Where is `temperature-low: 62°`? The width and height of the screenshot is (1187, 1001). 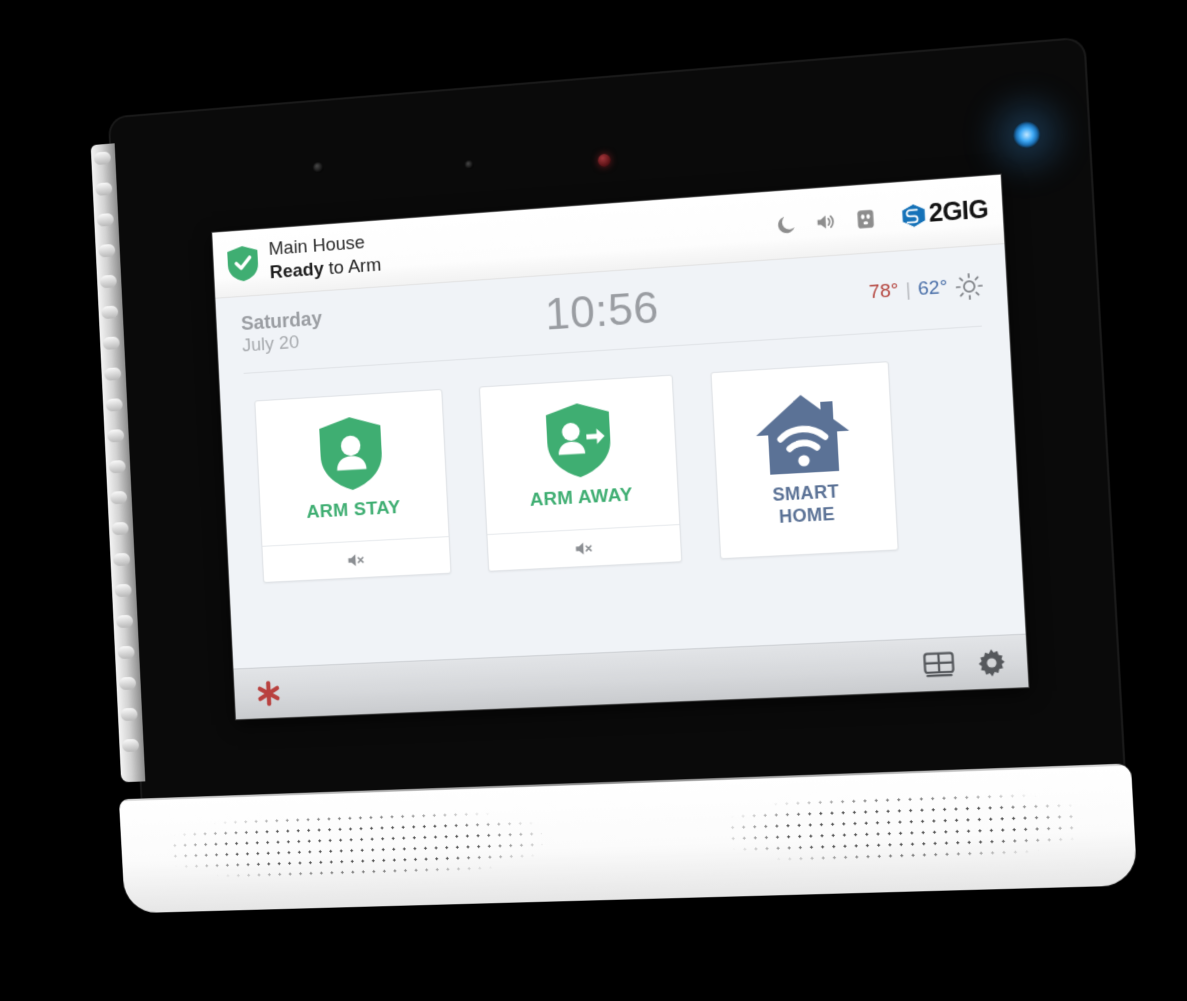
temperature-low: 62° is located at coordinates (933, 288).